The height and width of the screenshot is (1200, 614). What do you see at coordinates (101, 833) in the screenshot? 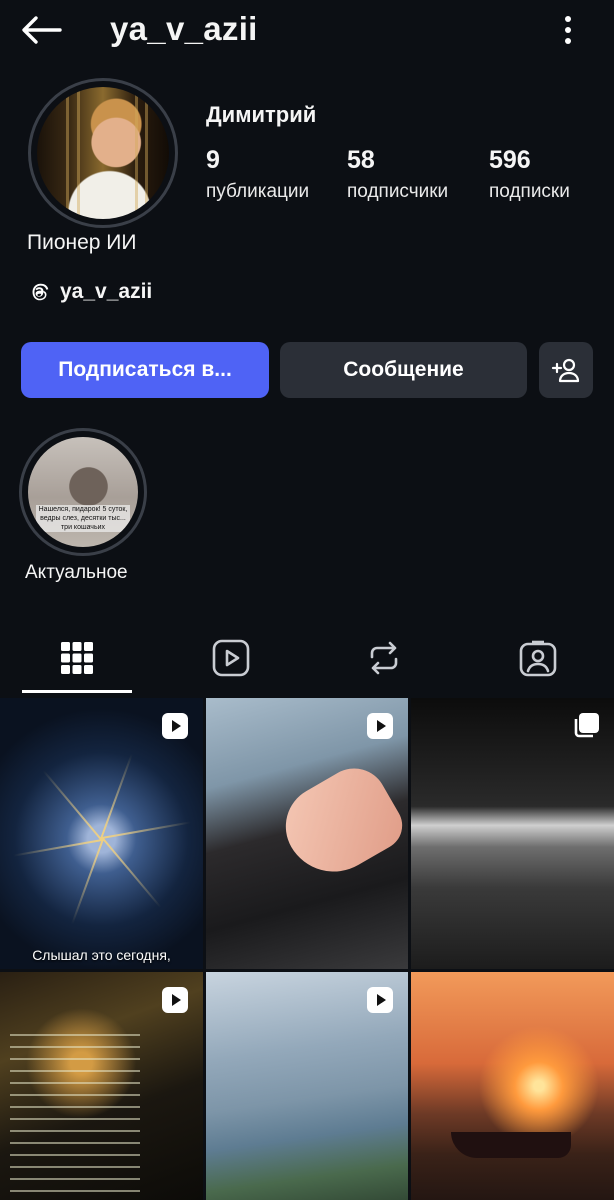
I see `grid-post: Слышал это сегодня,` at bounding box center [101, 833].